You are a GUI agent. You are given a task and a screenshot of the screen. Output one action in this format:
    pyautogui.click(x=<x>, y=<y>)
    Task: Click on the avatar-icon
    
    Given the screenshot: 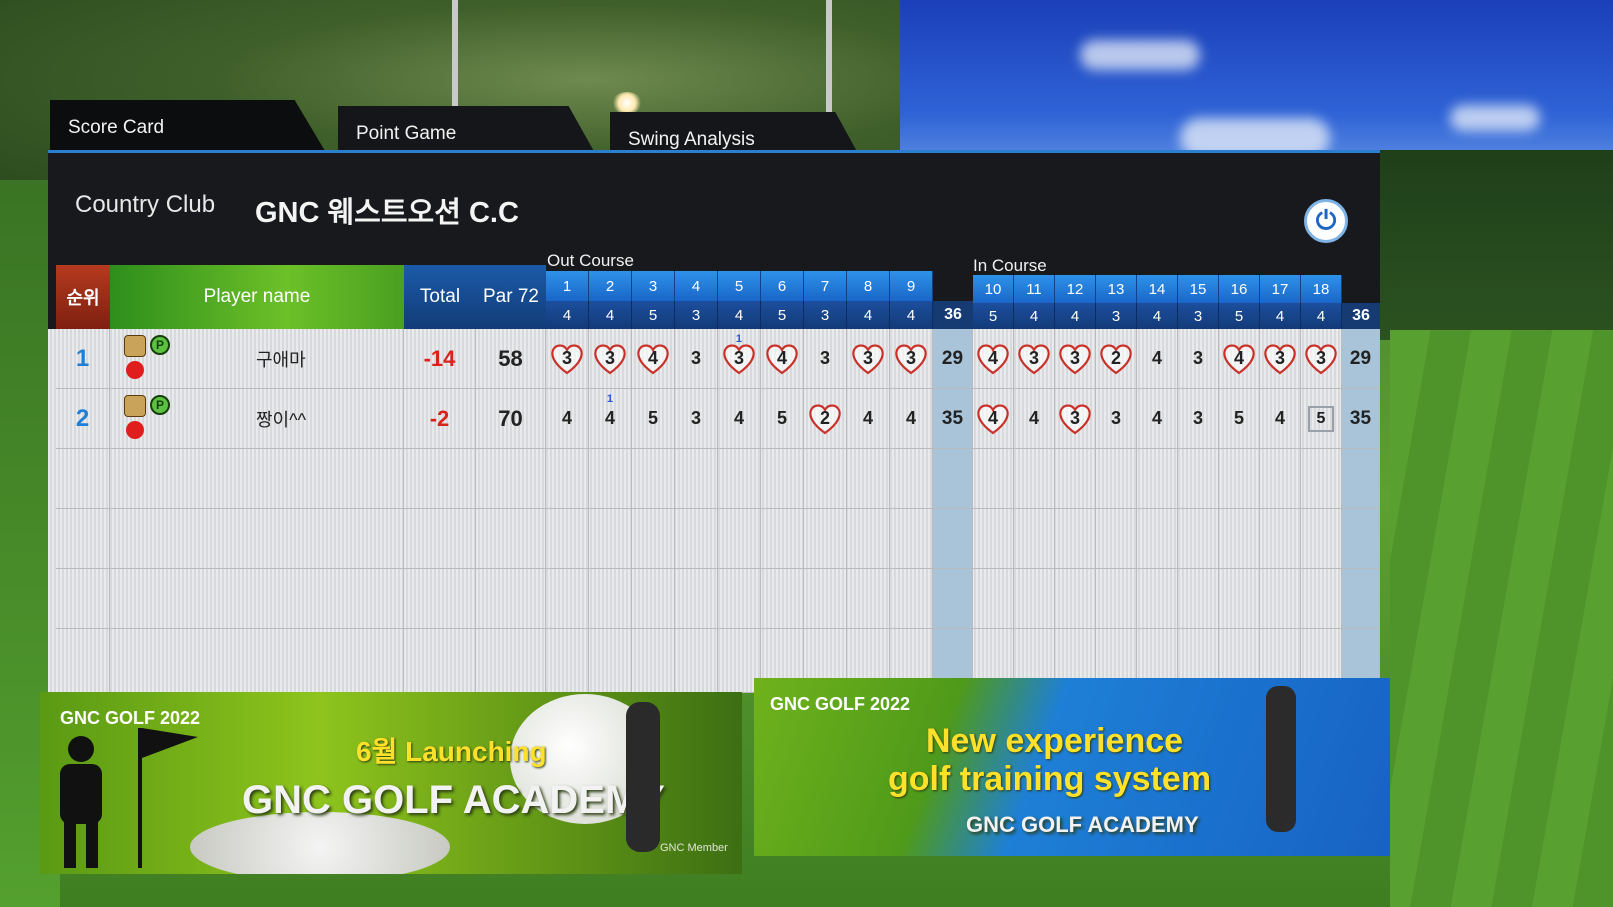 What is the action you would take?
    pyautogui.click(x=135, y=406)
    